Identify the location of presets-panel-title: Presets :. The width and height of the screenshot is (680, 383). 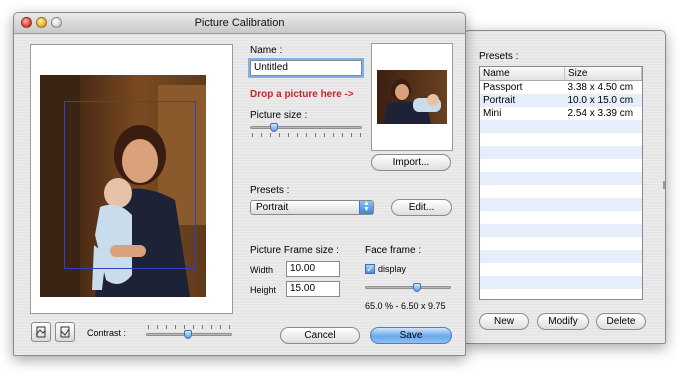
(499, 56).